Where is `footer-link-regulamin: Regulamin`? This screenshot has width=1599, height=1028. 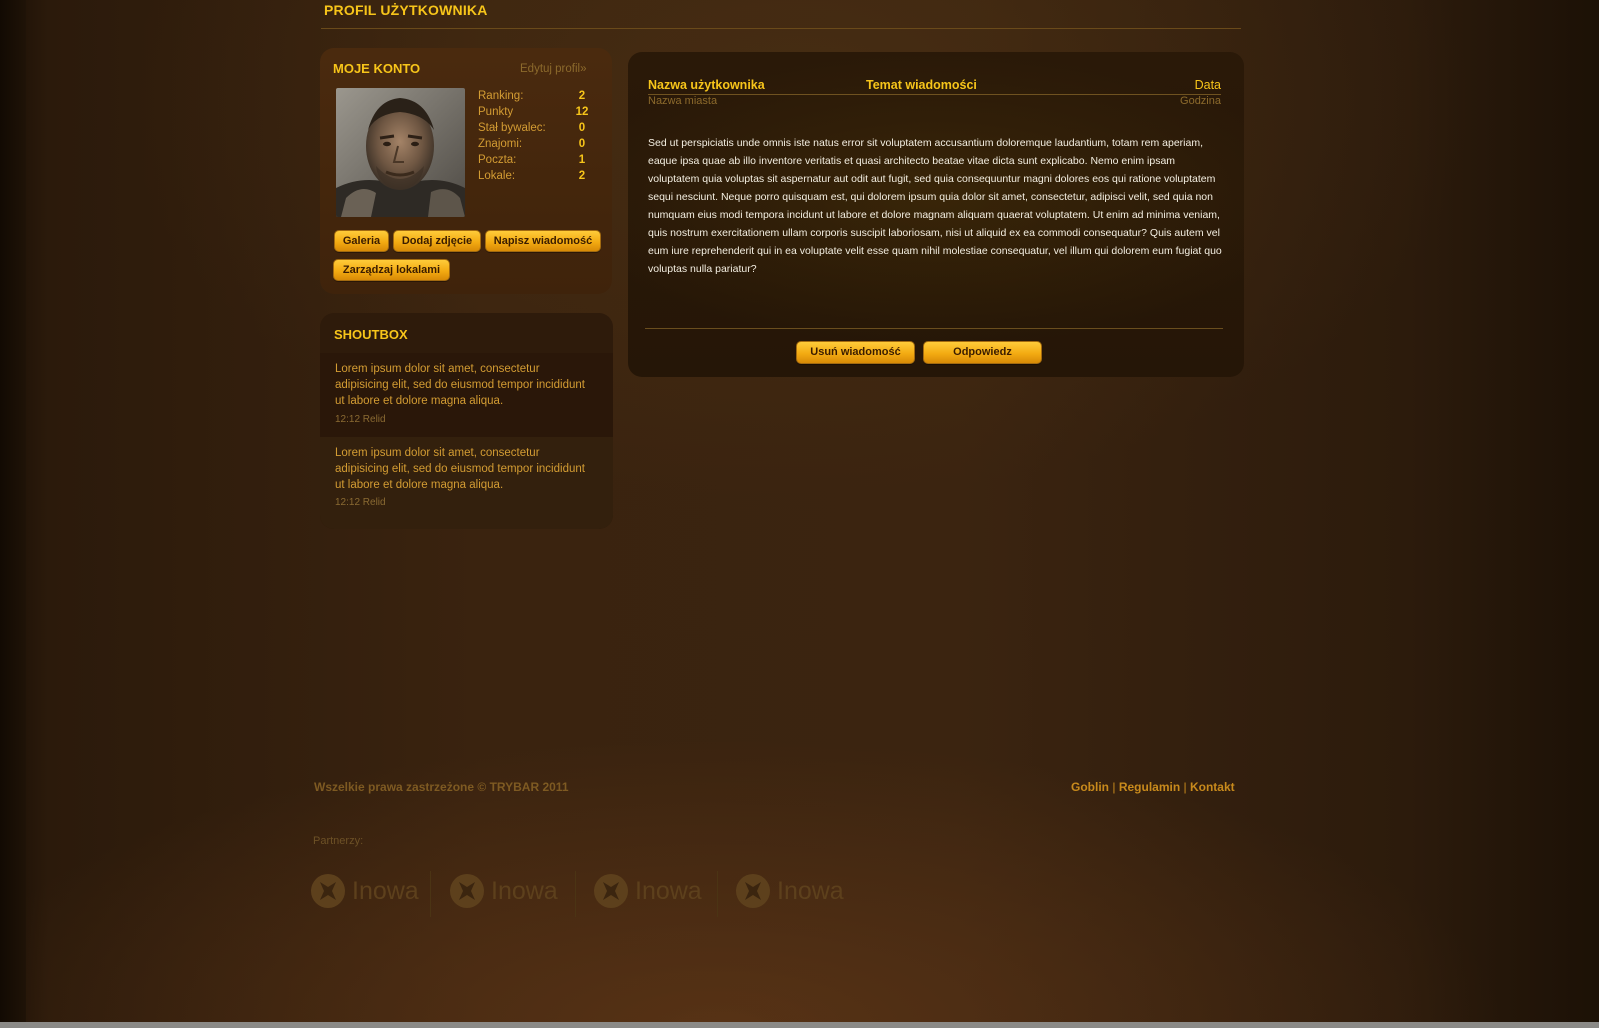 footer-link-regulamin: Regulamin is located at coordinates (1149, 787).